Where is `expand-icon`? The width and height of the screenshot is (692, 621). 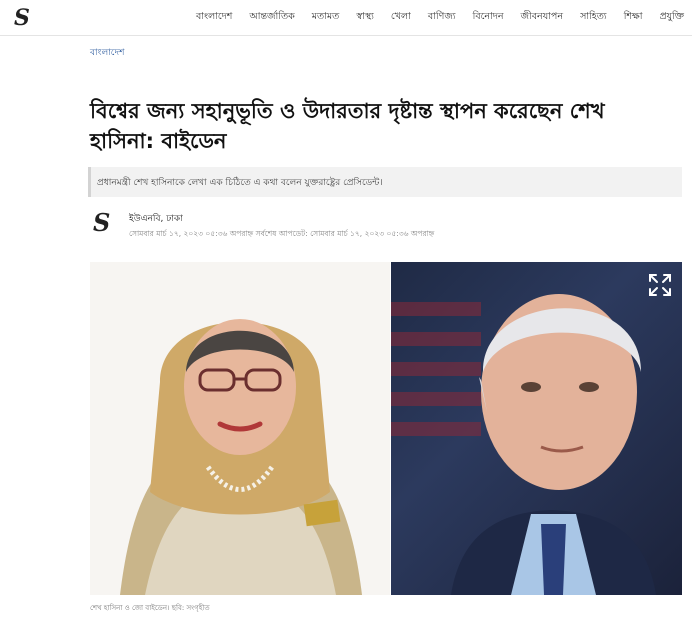
expand-icon is located at coordinates (660, 285).